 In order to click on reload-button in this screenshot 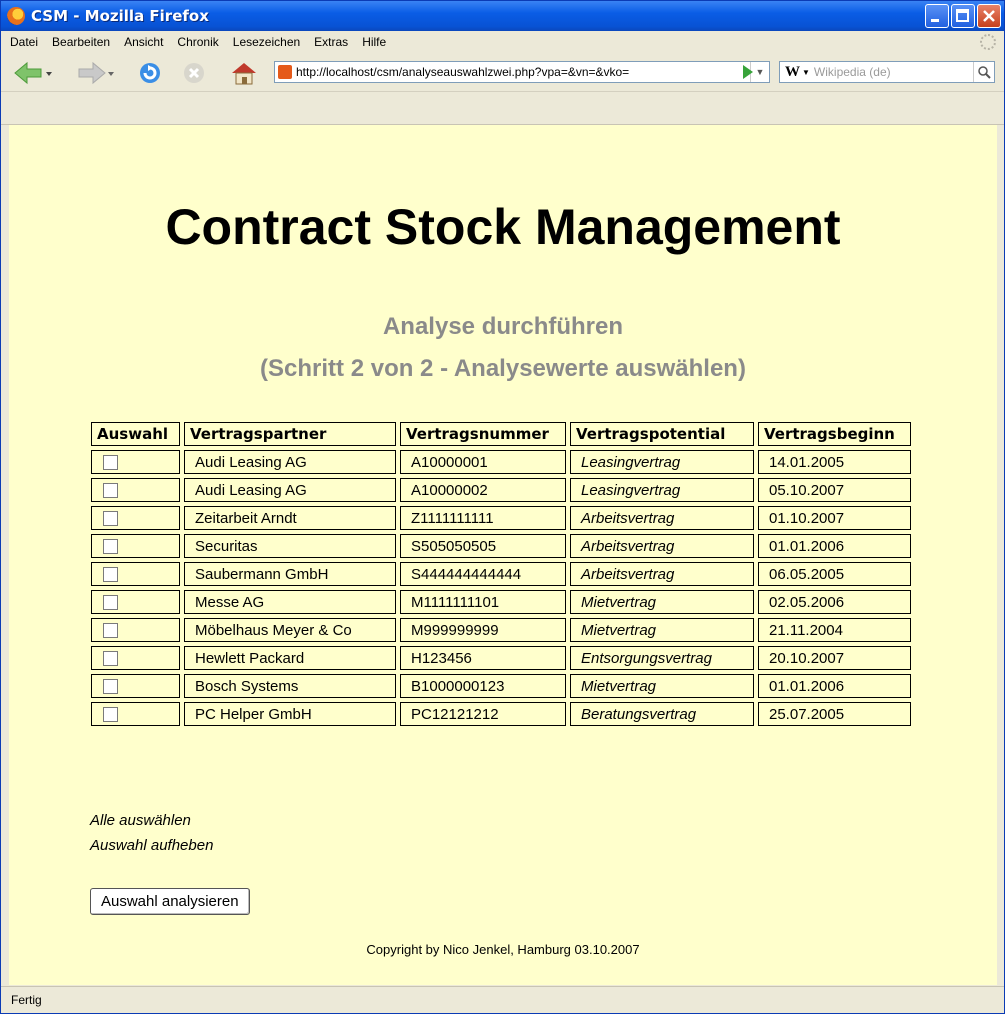, I will do `click(151, 73)`.